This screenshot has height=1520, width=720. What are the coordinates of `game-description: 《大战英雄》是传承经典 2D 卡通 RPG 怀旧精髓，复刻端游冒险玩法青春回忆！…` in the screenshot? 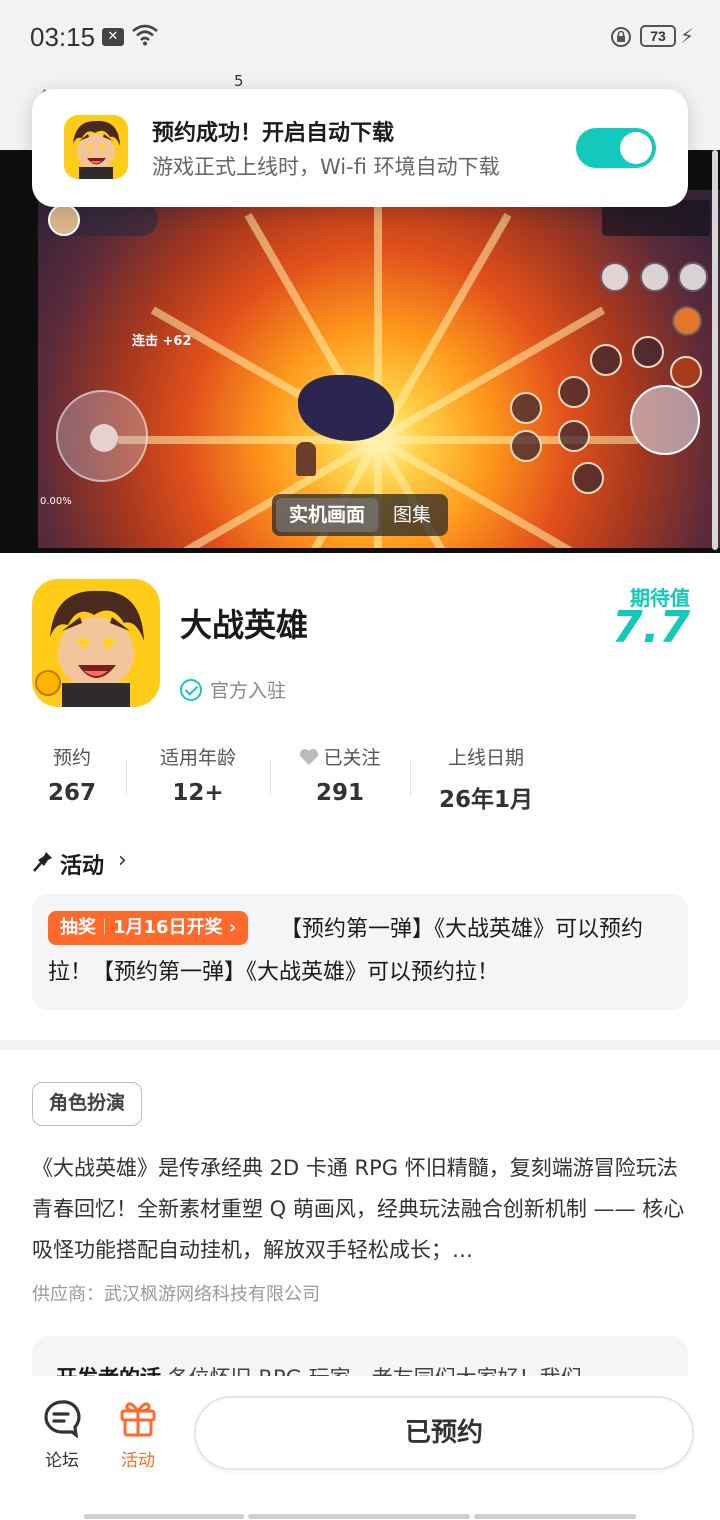 It's located at (362, 1209).